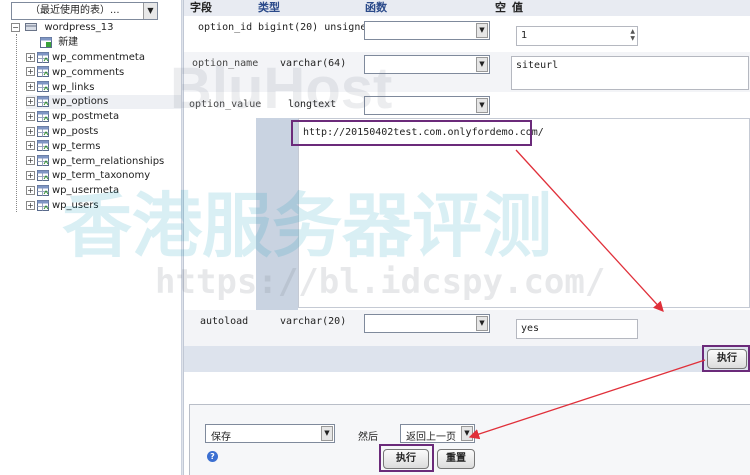  Describe the element at coordinates (225, 63) in the screenshot. I see `field-option-name: option_name` at that location.